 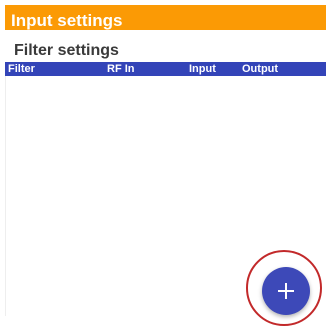 I want to click on page-title: Input settings, so click(x=67, y=20).